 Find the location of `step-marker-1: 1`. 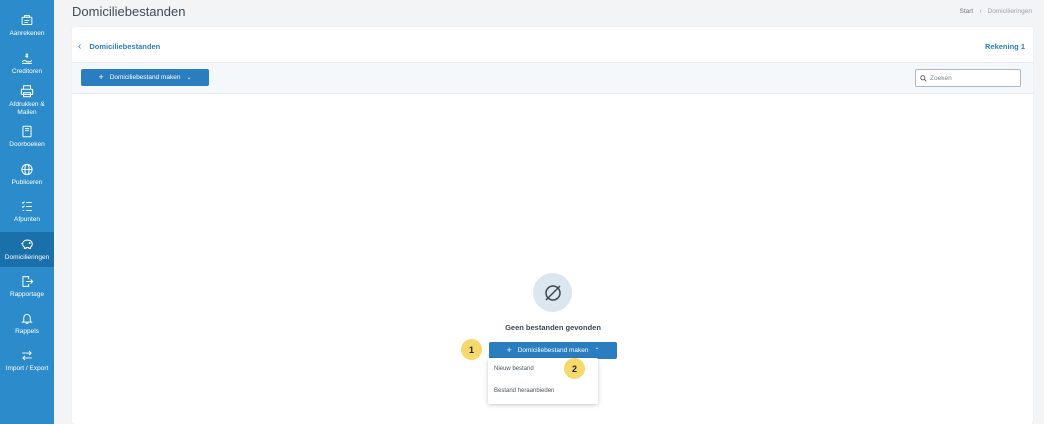

step-marker-1: 1 is located at coordinates (471, 349).